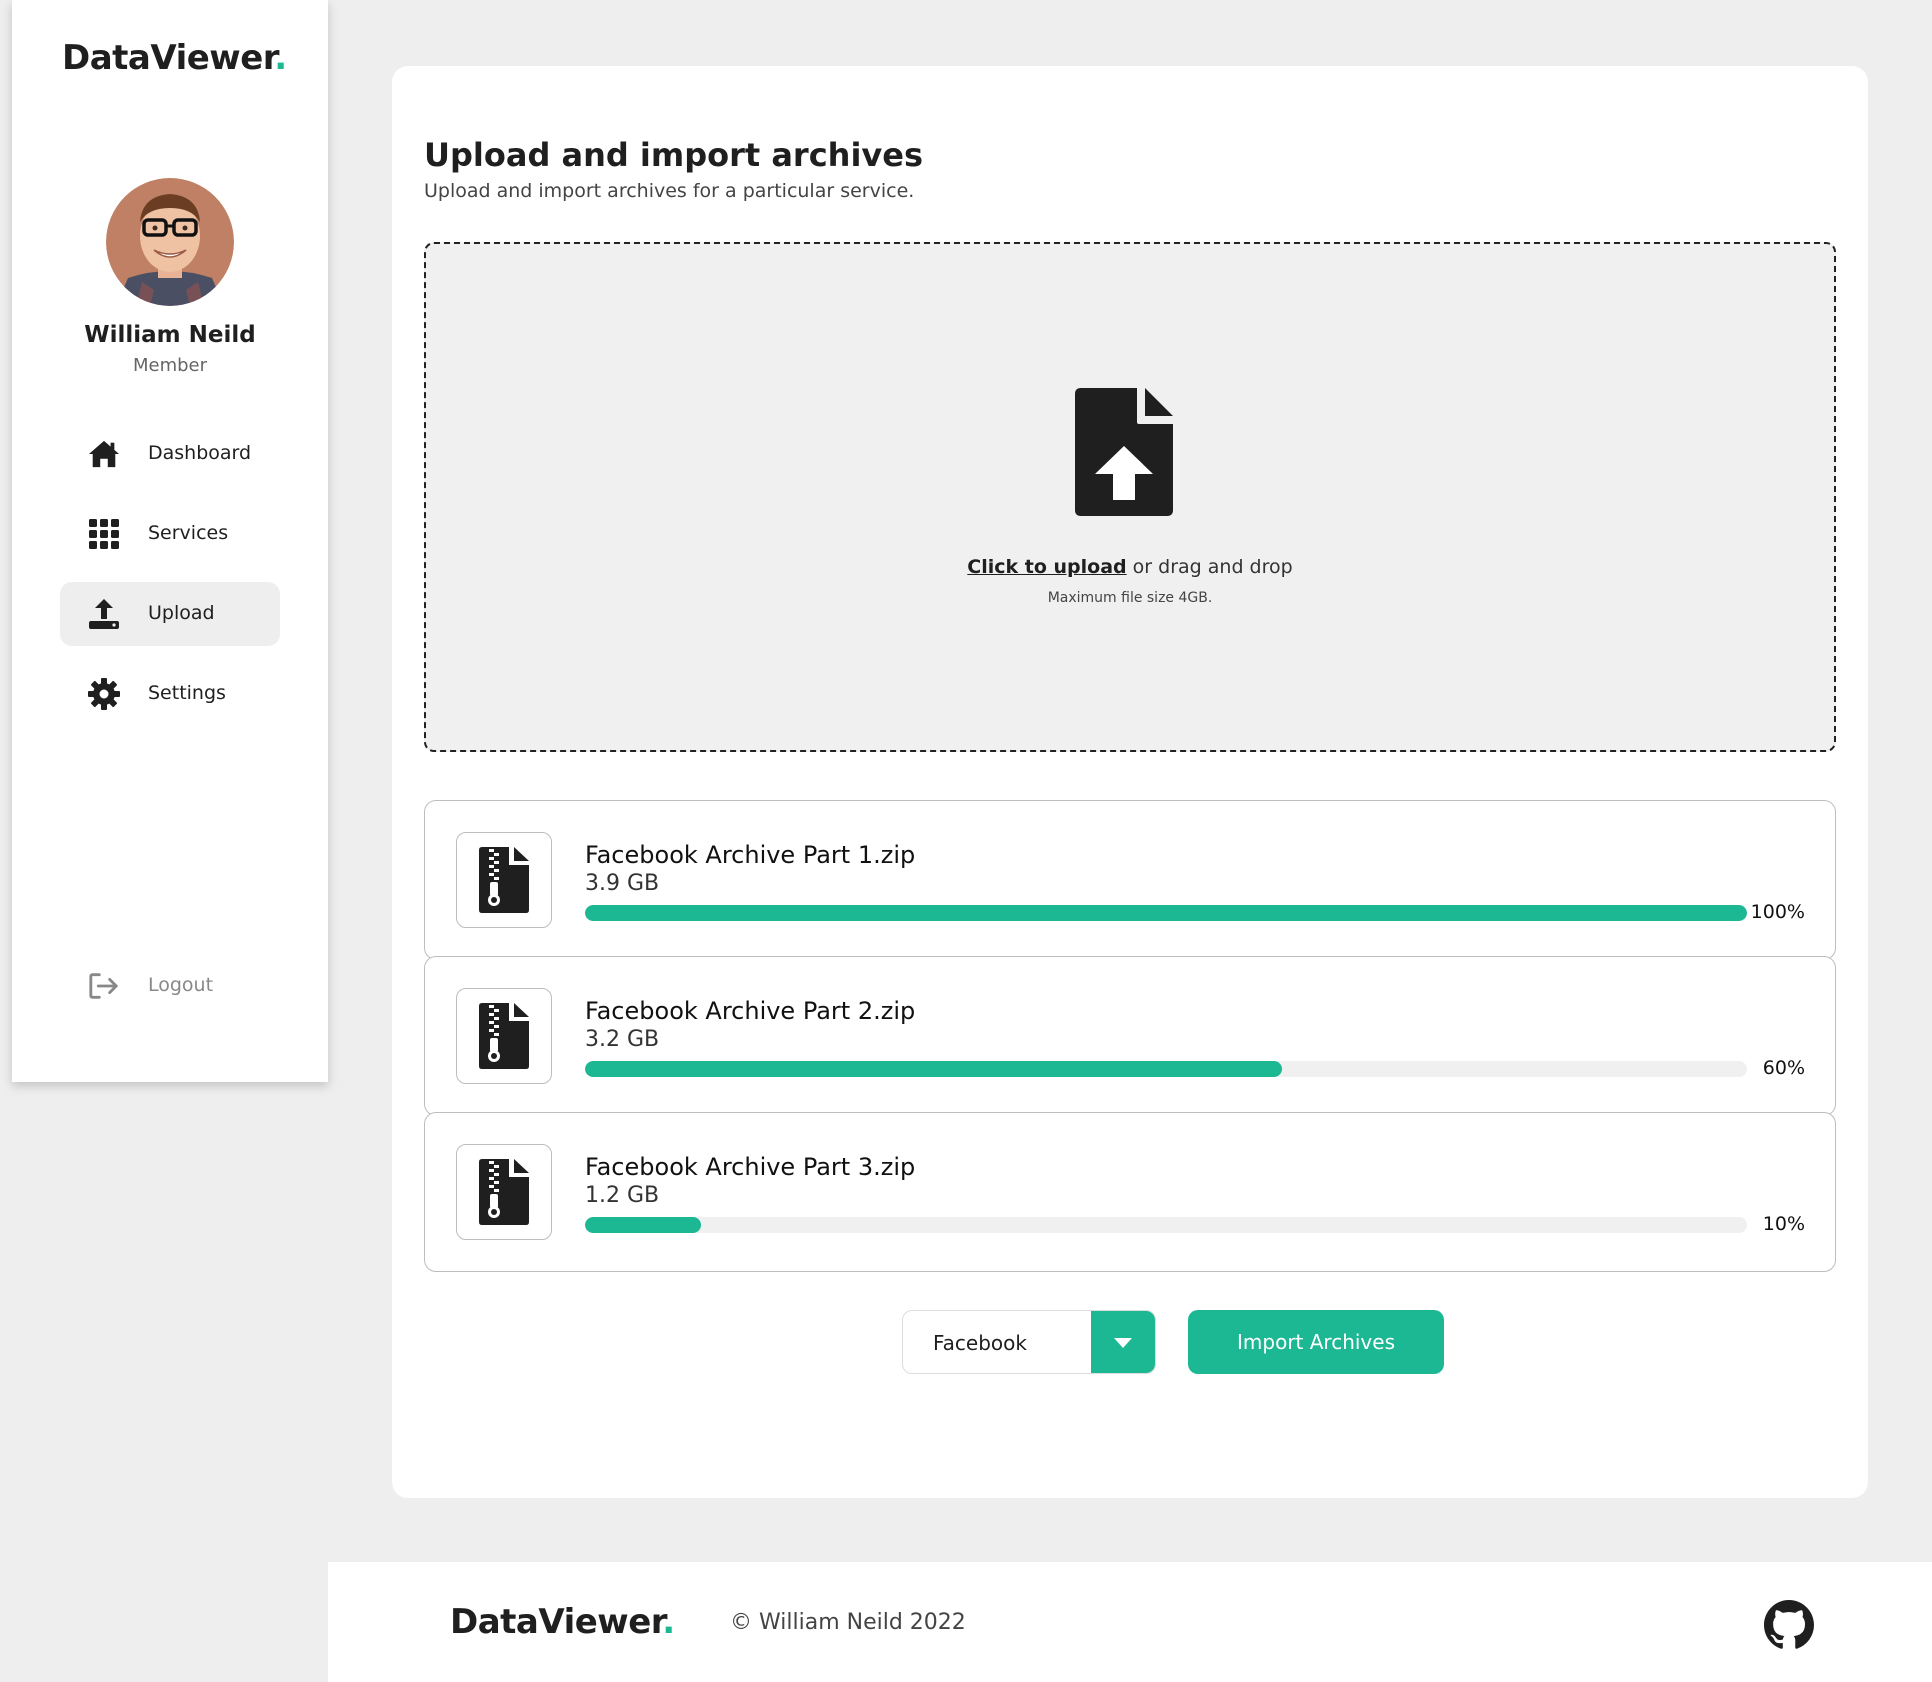 This screenshot has height=1682, width=1932. I want to click on sidebar-item-settings: Settings, so click(170, 694).